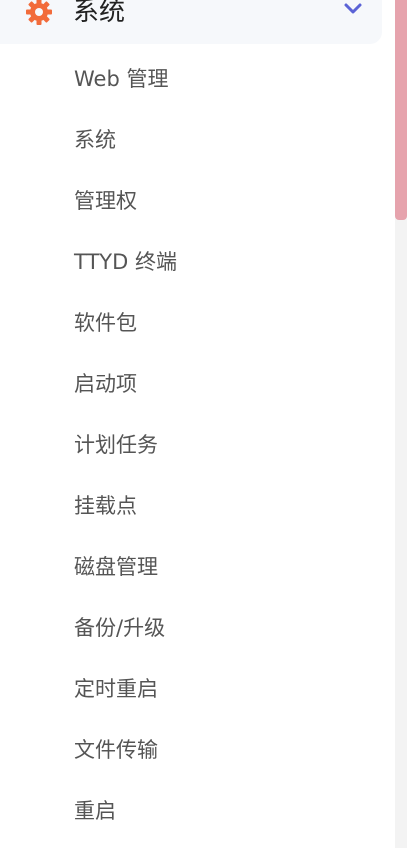 Image resolution: width=407 pixels, height=848 pixels. Describe the element at coordinates (105, 322) in the screenshot. I see `menu-item-label: 软件包` at that location.